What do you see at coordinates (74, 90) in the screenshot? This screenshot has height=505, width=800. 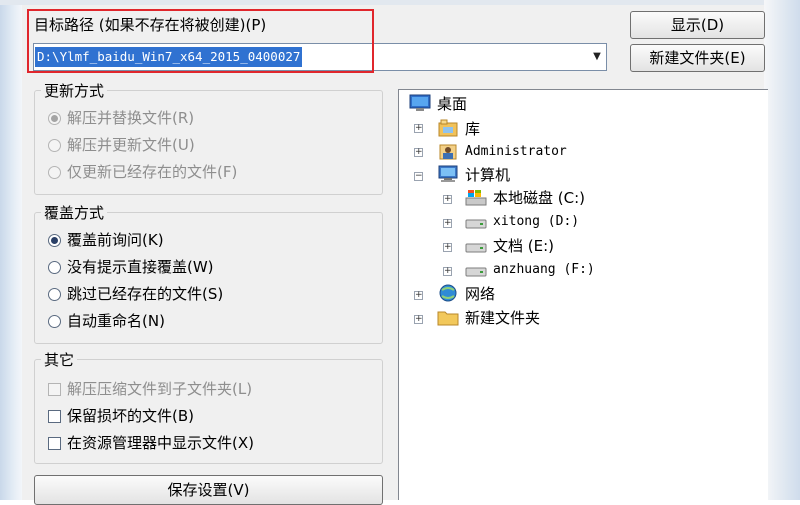 I see `update-mode-title: 更新方式` at bounding box center [74, 90].